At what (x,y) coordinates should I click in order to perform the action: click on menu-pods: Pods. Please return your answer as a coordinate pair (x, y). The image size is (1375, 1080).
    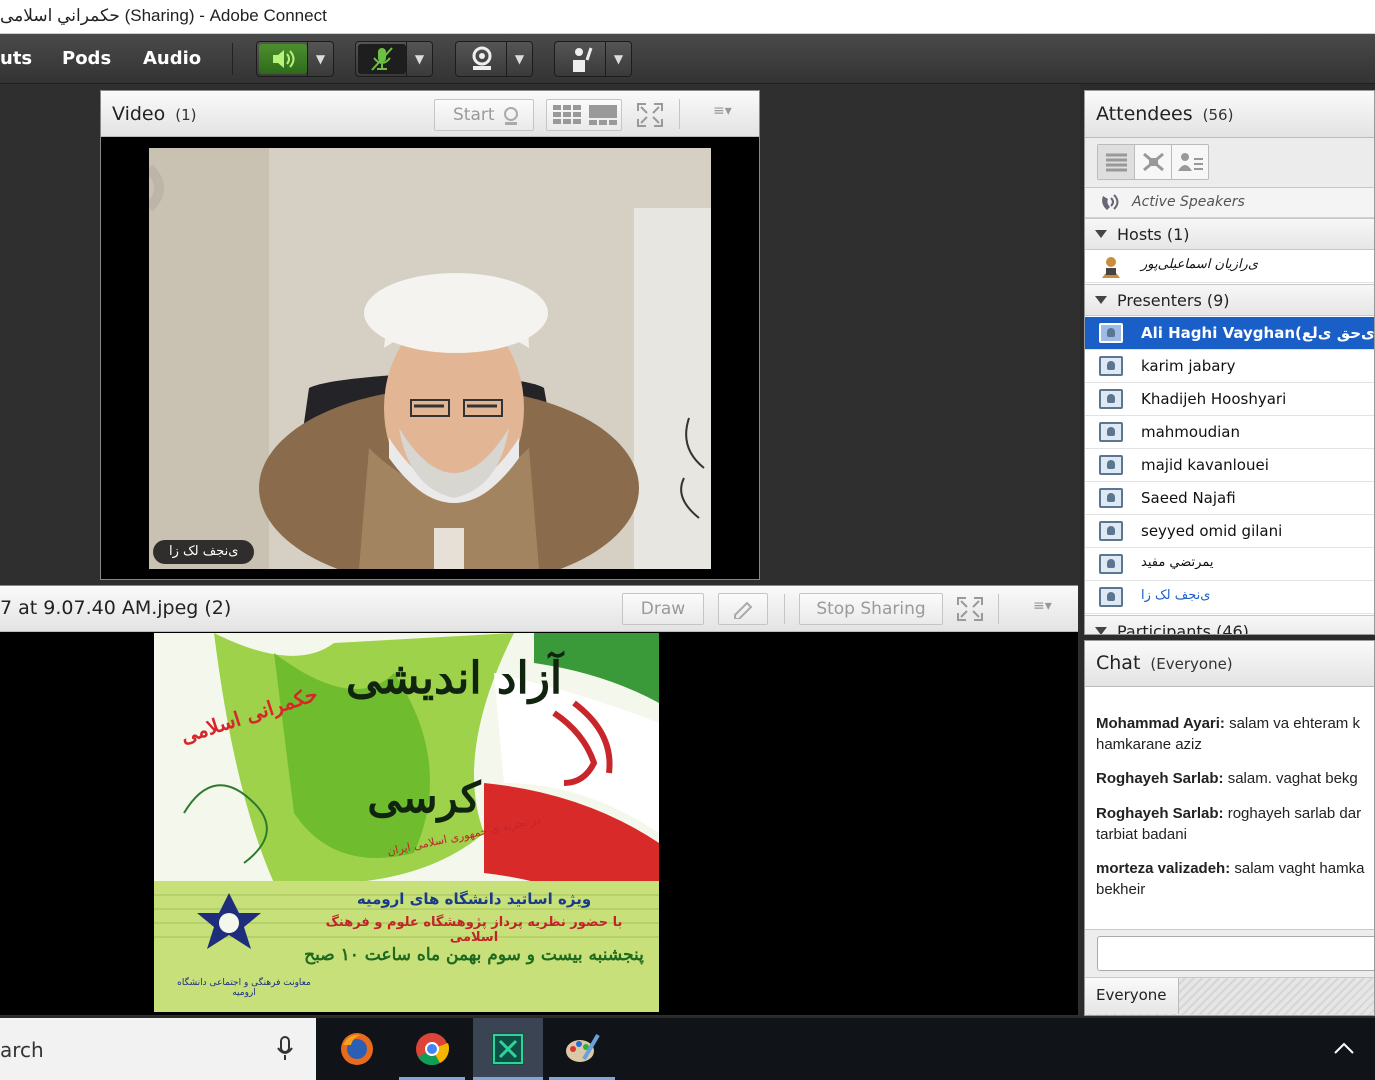
    Looking at the image, I should click on (86, 58).